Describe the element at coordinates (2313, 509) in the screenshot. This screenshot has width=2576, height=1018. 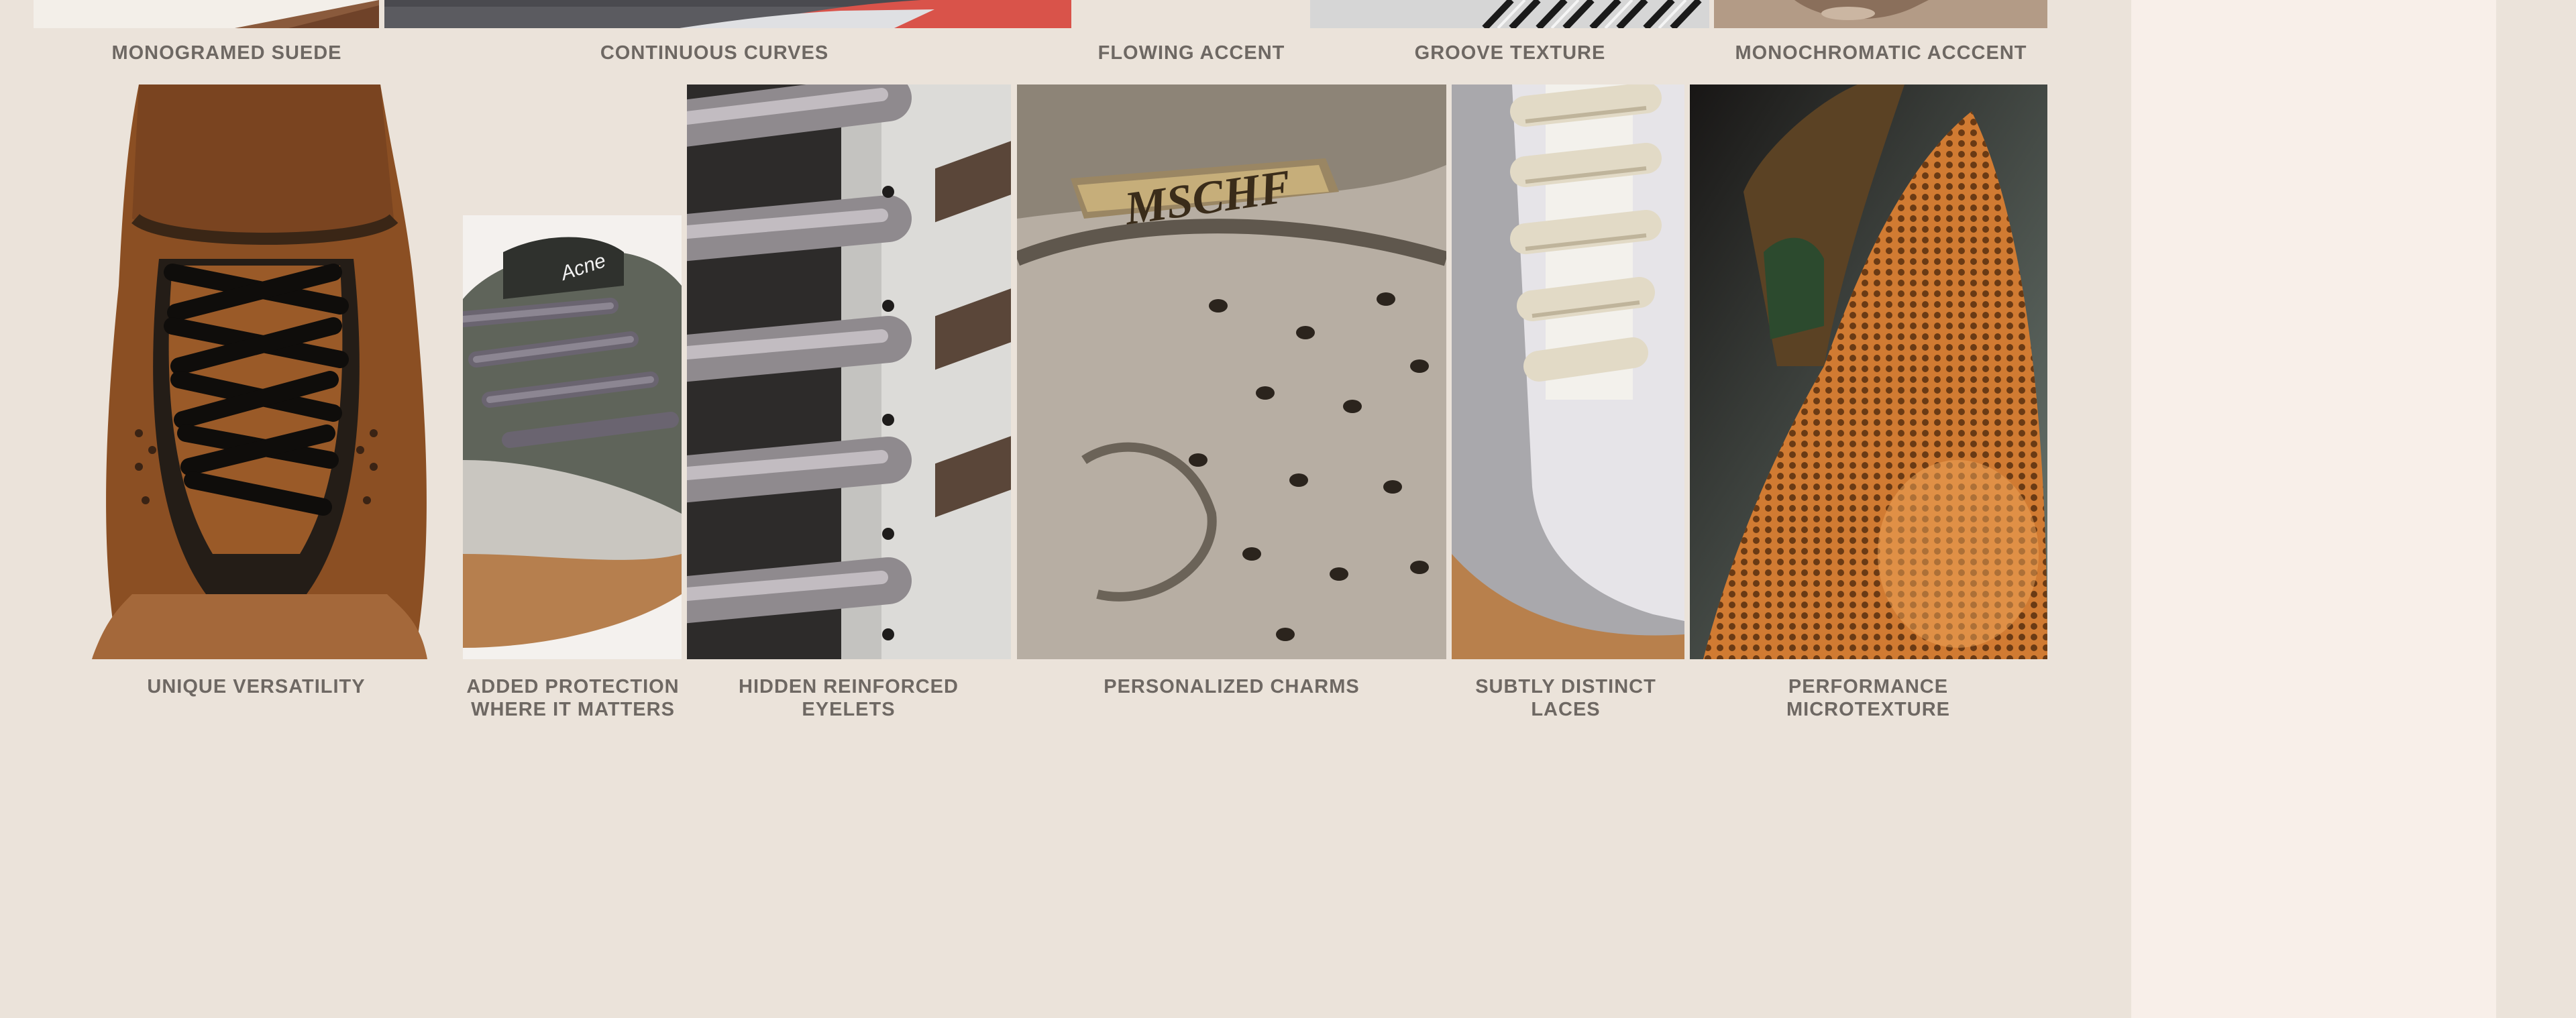
I see `right-side-panel` at that location.